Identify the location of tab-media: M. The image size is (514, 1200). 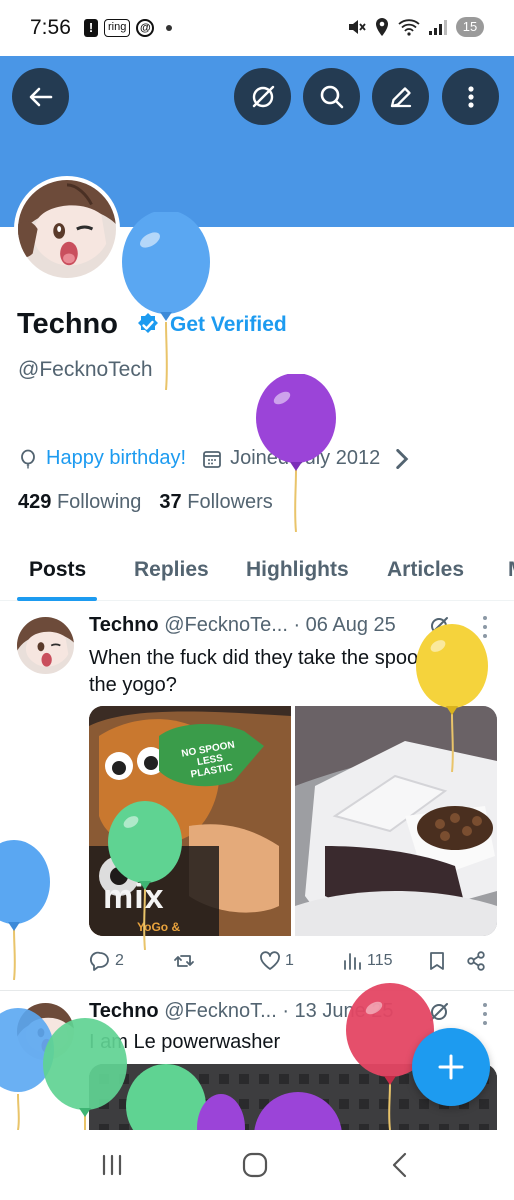
(511, 570).